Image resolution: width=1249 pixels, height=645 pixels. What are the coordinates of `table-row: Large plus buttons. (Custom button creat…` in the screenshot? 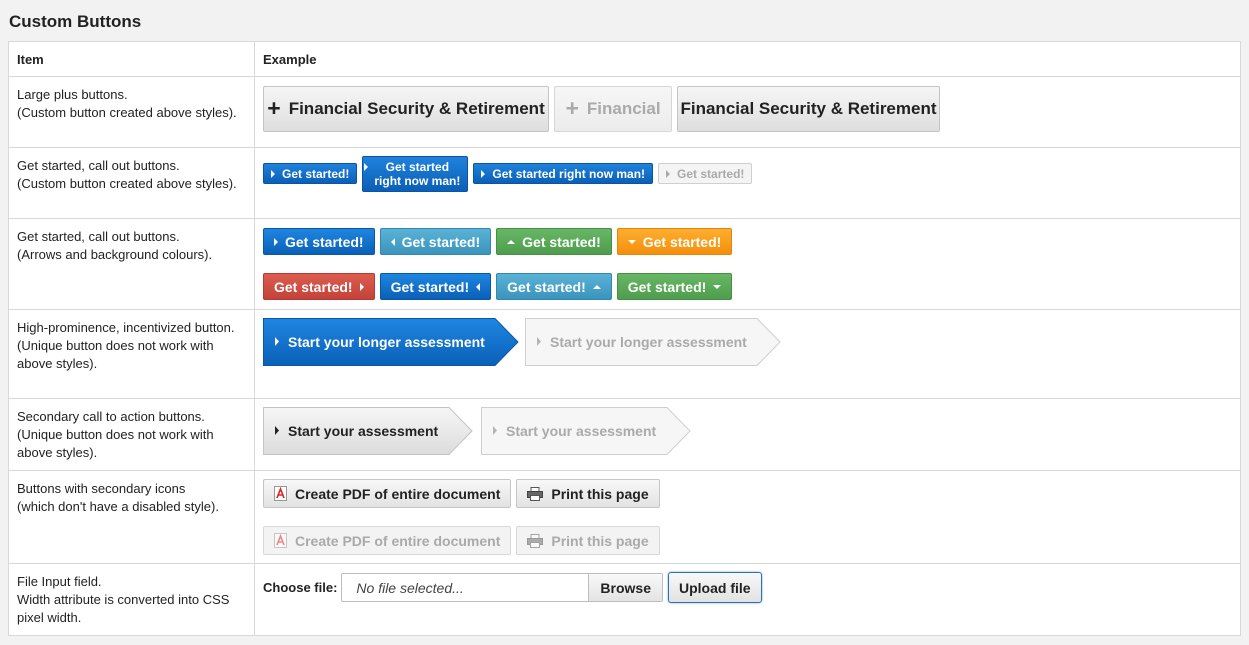 It's located at (624, 112).